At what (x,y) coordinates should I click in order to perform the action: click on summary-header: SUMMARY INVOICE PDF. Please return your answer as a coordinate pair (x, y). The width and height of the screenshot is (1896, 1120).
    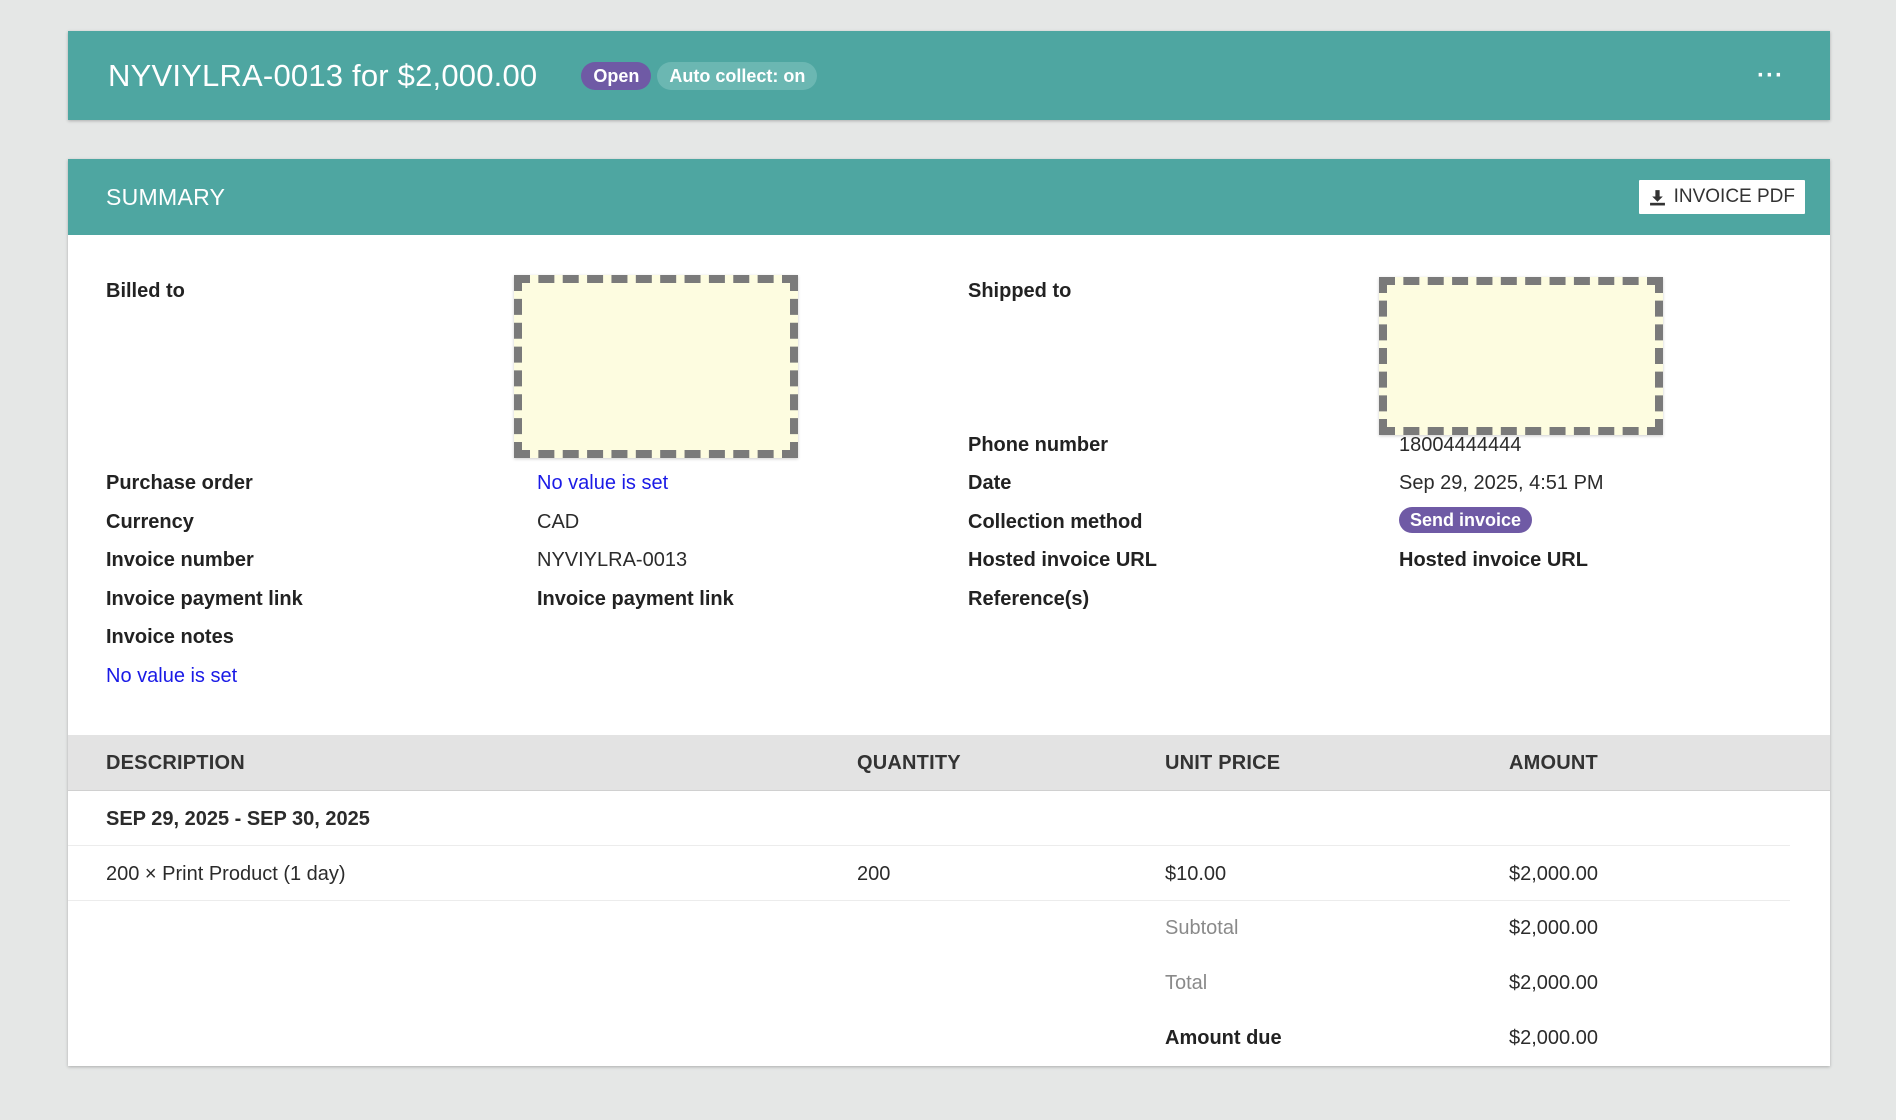
    Looking at the image, I should click on (949, 197).